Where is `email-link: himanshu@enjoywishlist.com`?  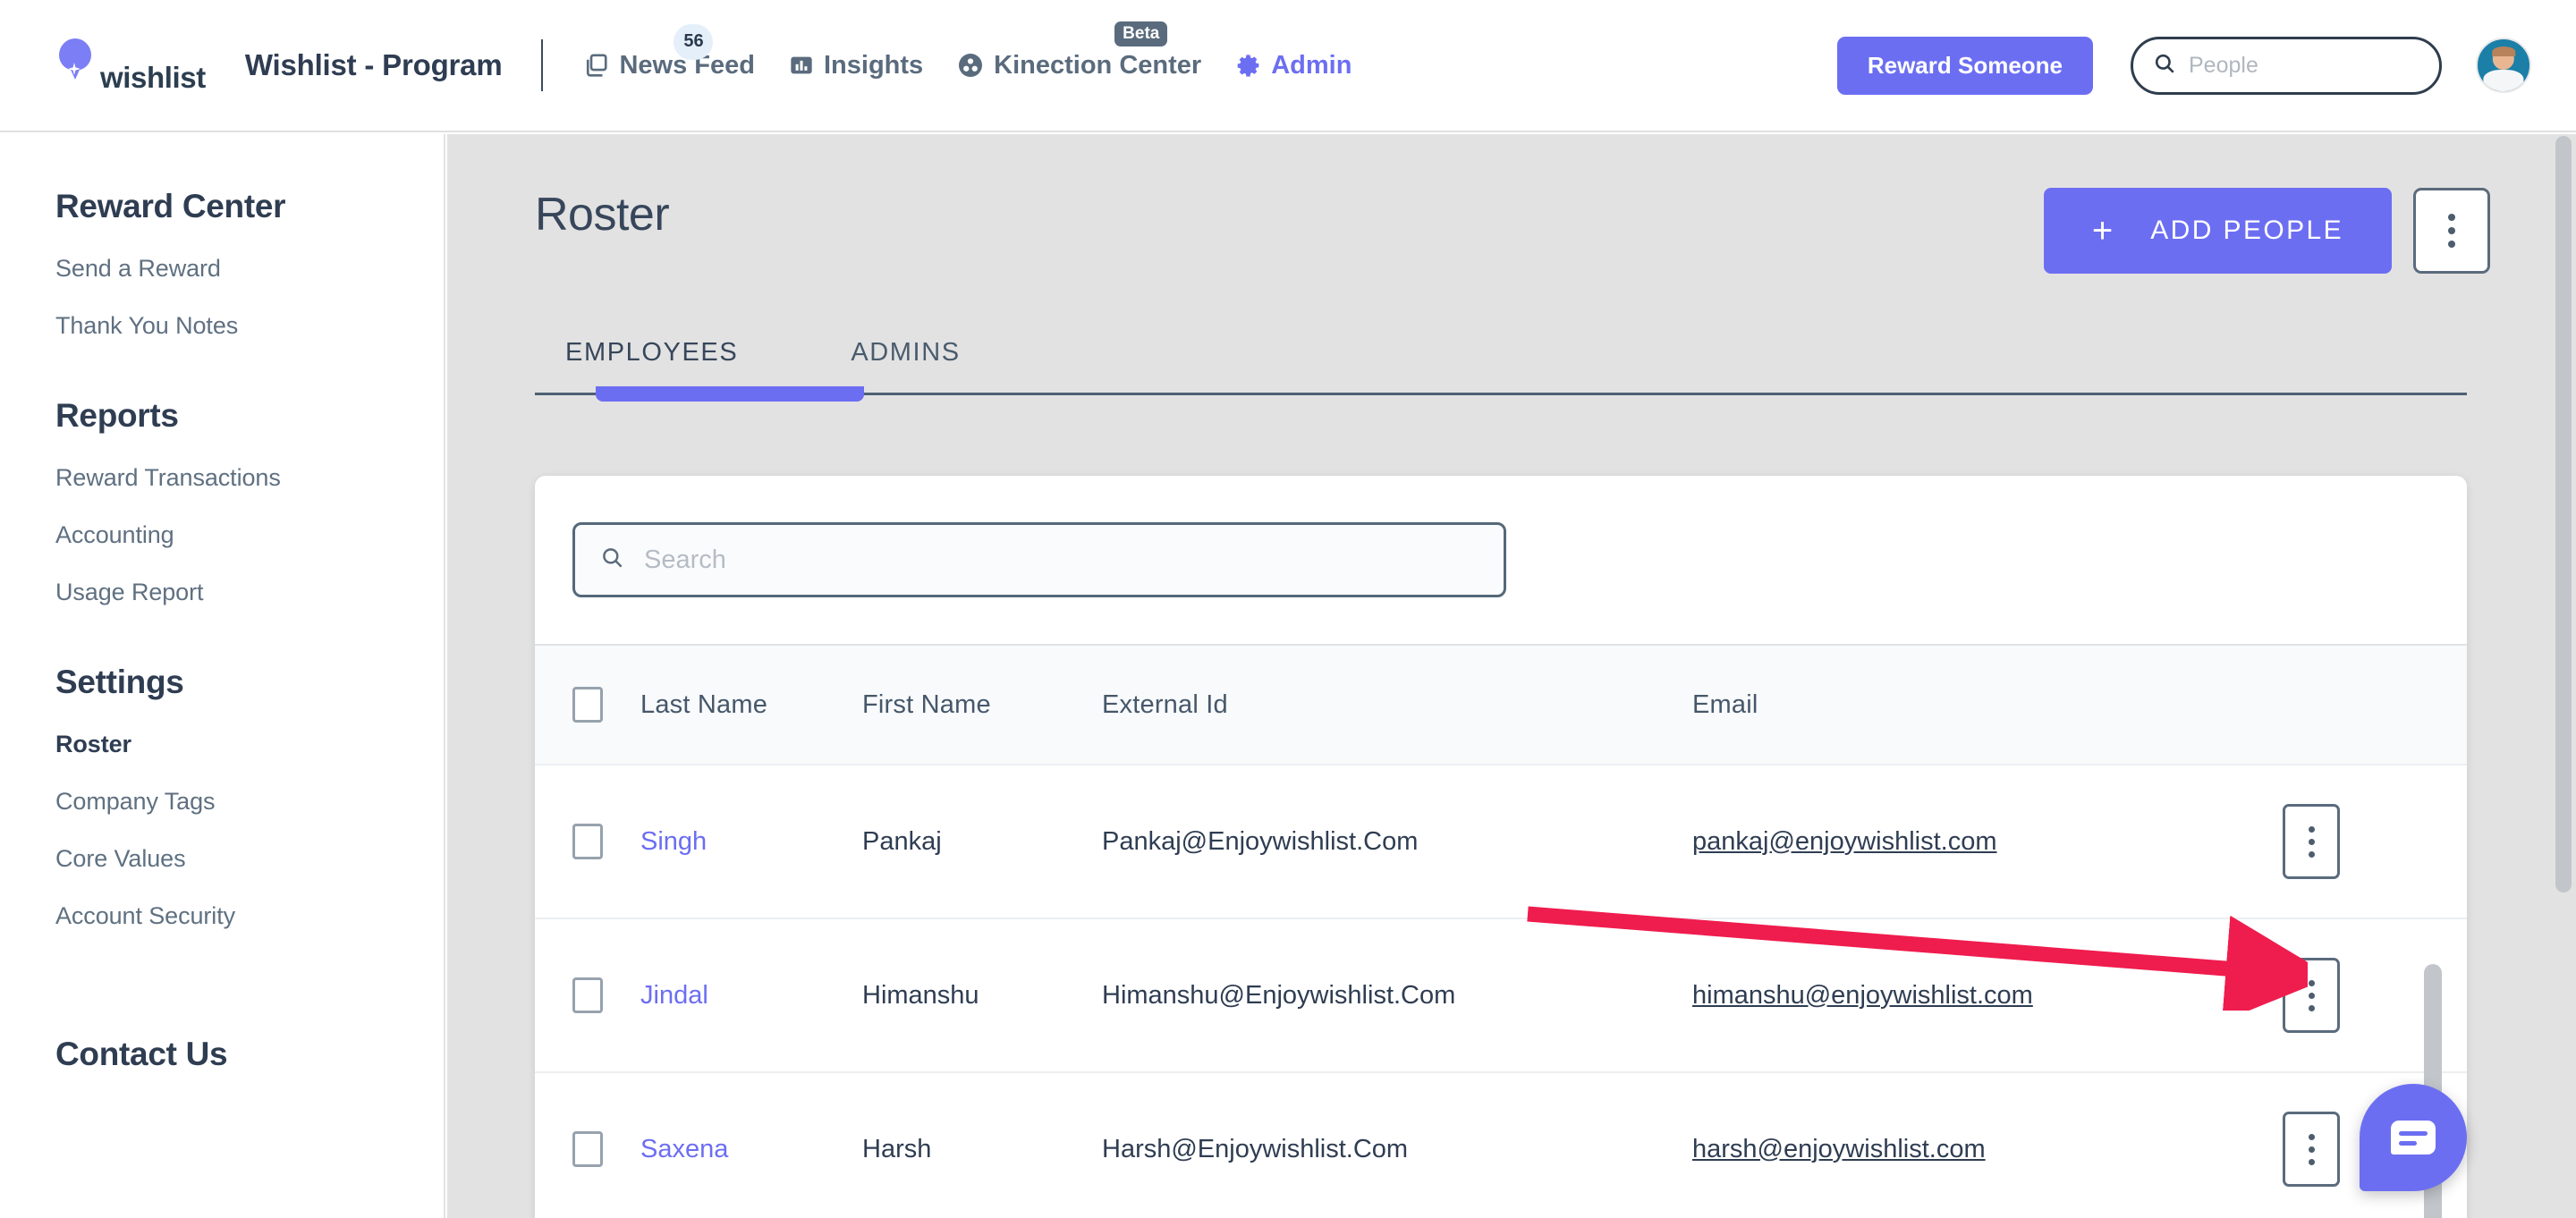
email-link: himanshu@enjoywishlist.com is located at coordinates (1862, 995).